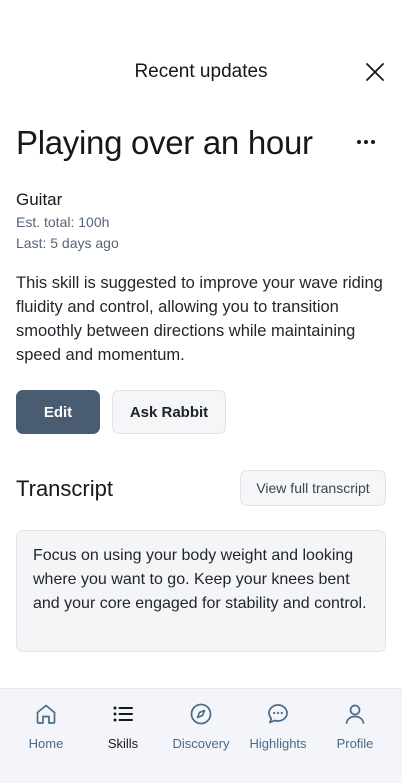 This screenshot has height=783, width=402. What do you see at coordinates (164, 142) in the screenshot?
I see `page-title: Playing over an hour` at bounding box center [164, 142].